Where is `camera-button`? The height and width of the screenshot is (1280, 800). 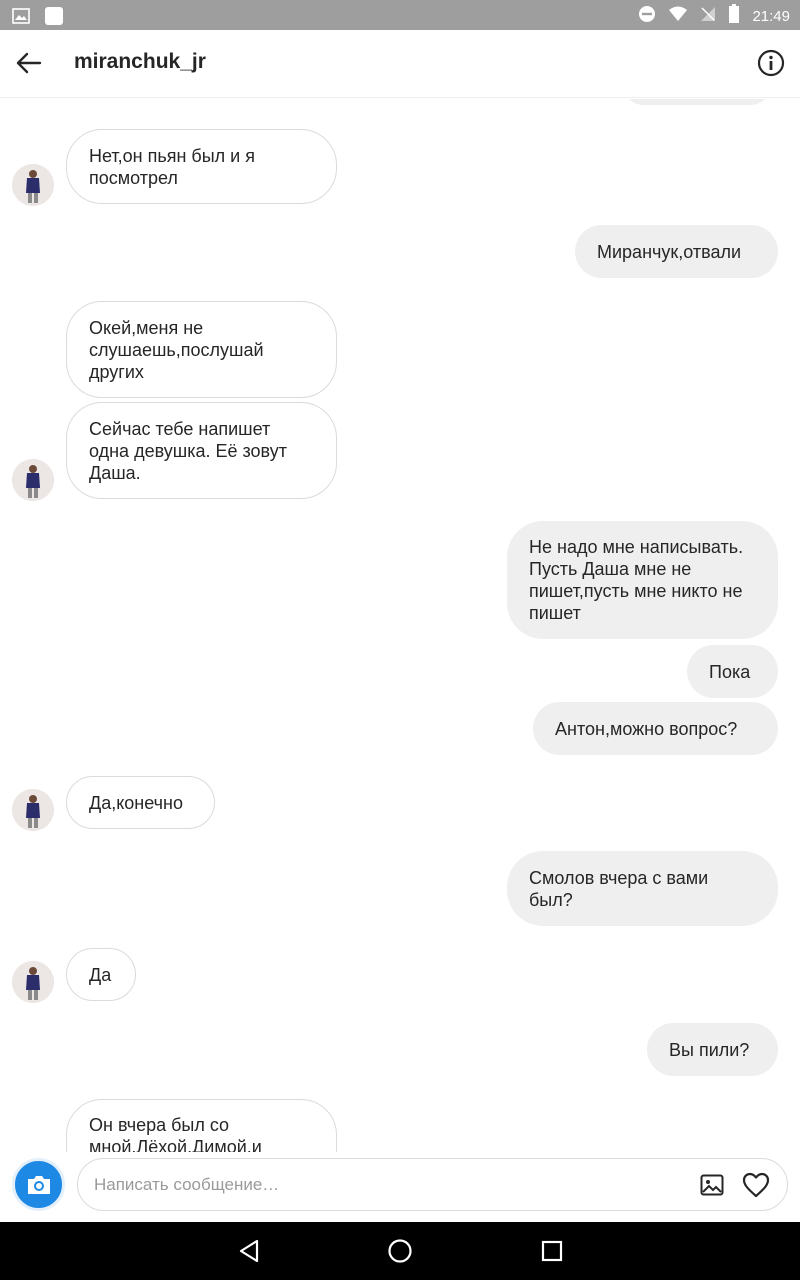 camera-button is located at coordinates (38, 1184).